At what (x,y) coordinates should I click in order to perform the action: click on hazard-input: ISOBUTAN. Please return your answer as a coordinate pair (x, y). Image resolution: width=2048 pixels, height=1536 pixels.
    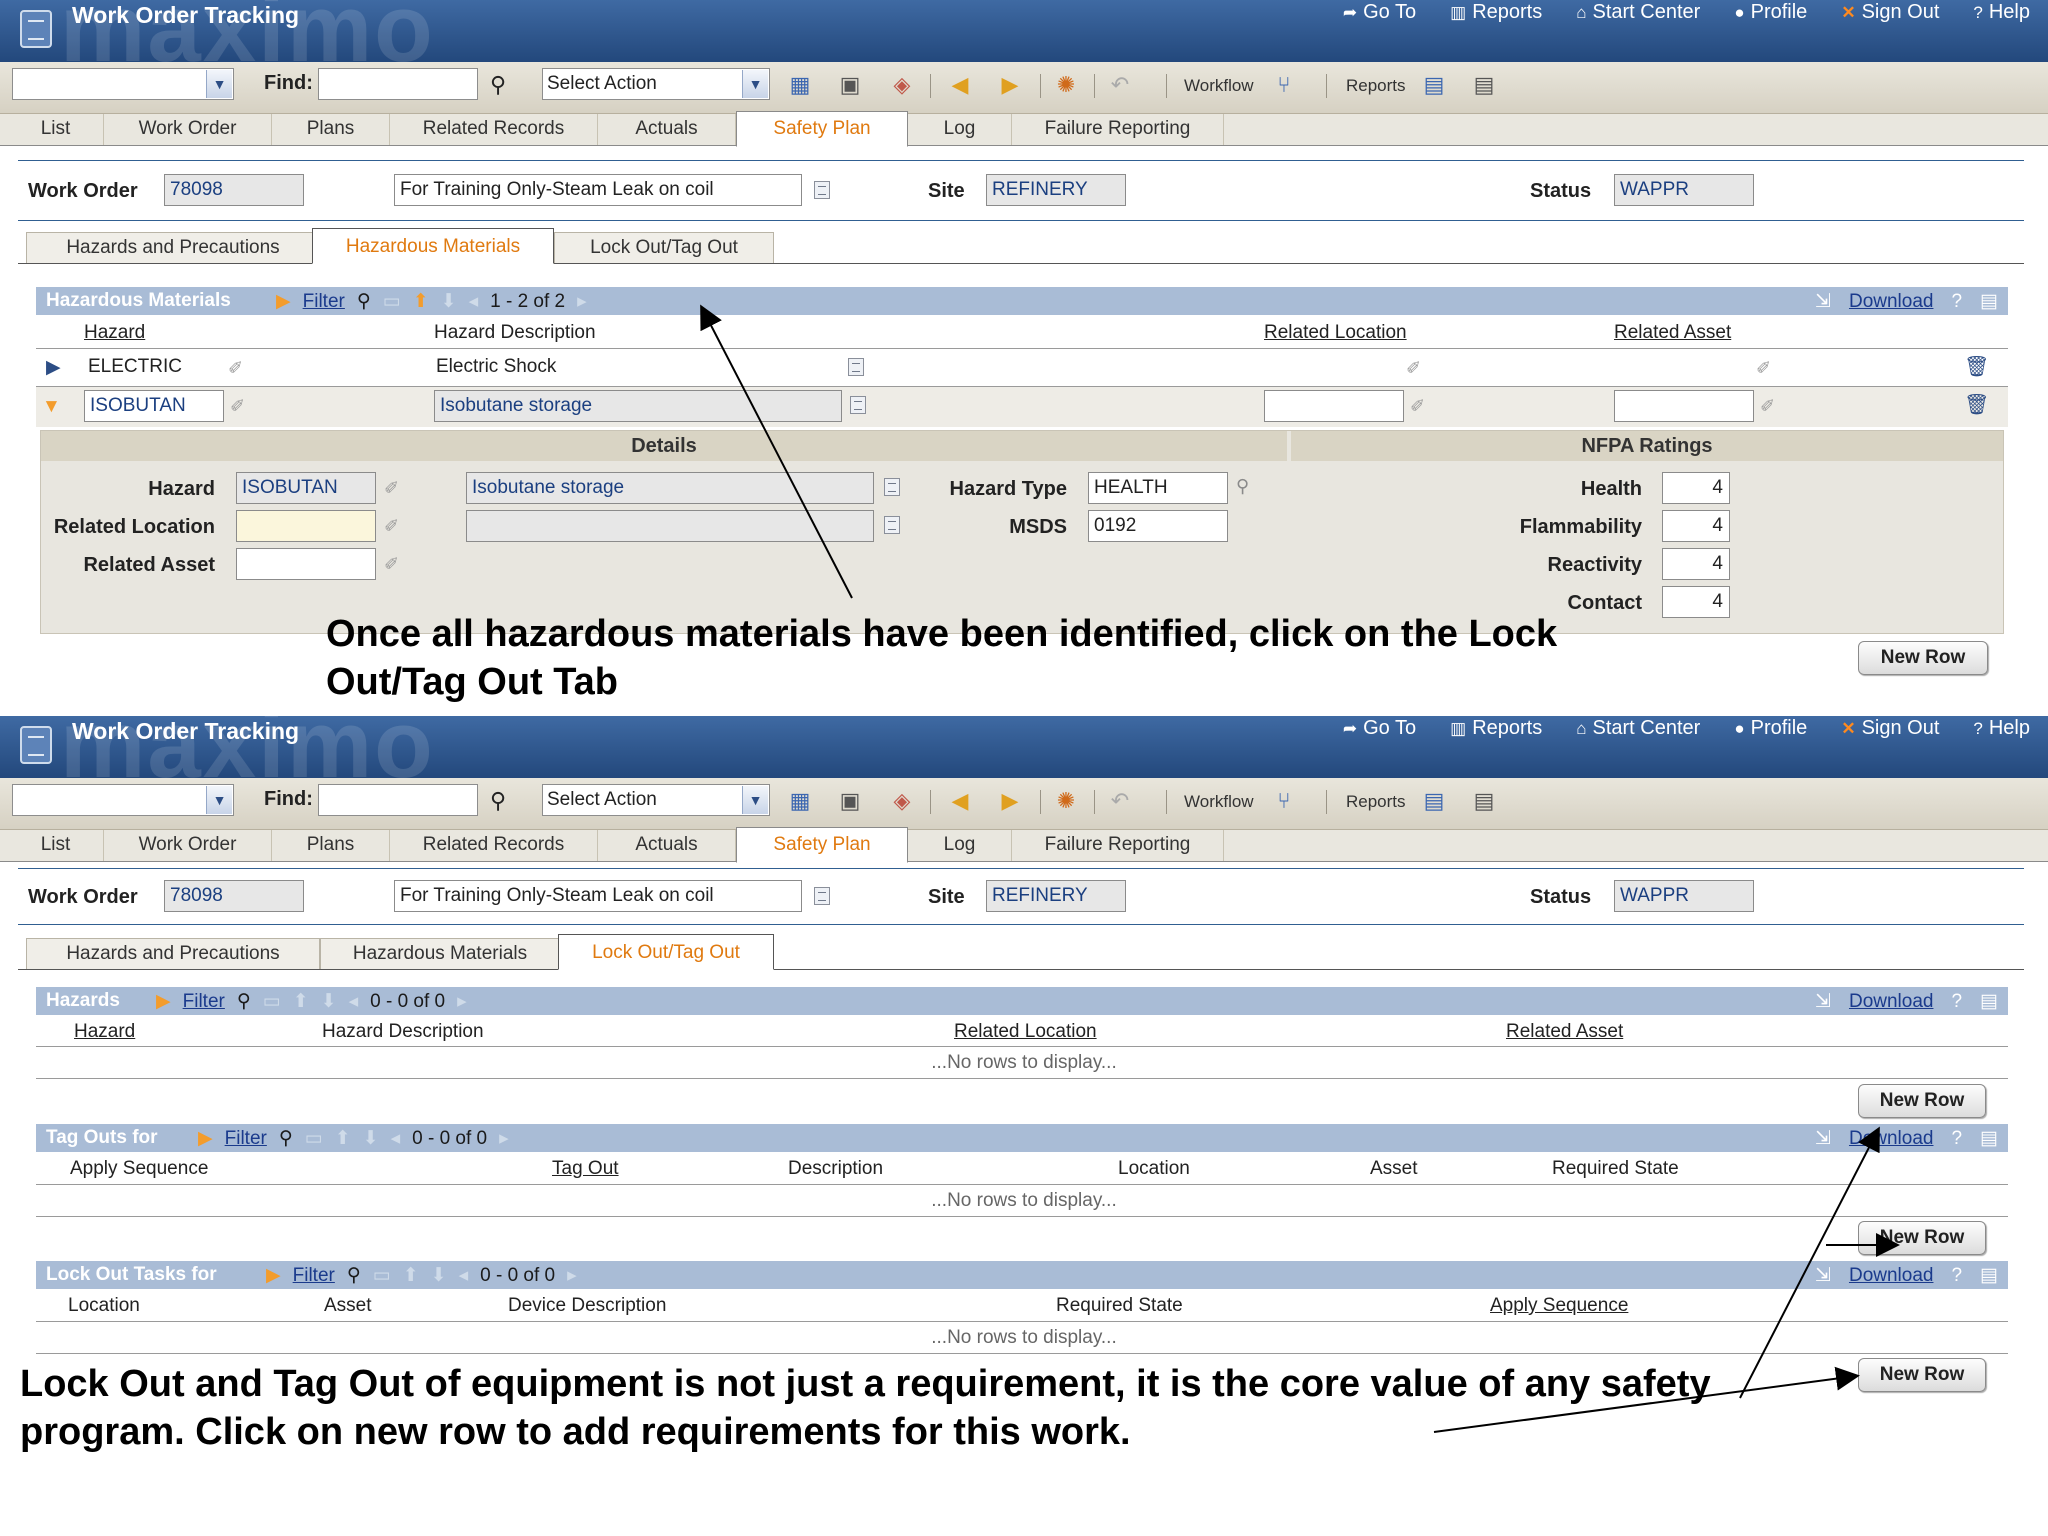
    Looking at the image, I should click on (154, 406).